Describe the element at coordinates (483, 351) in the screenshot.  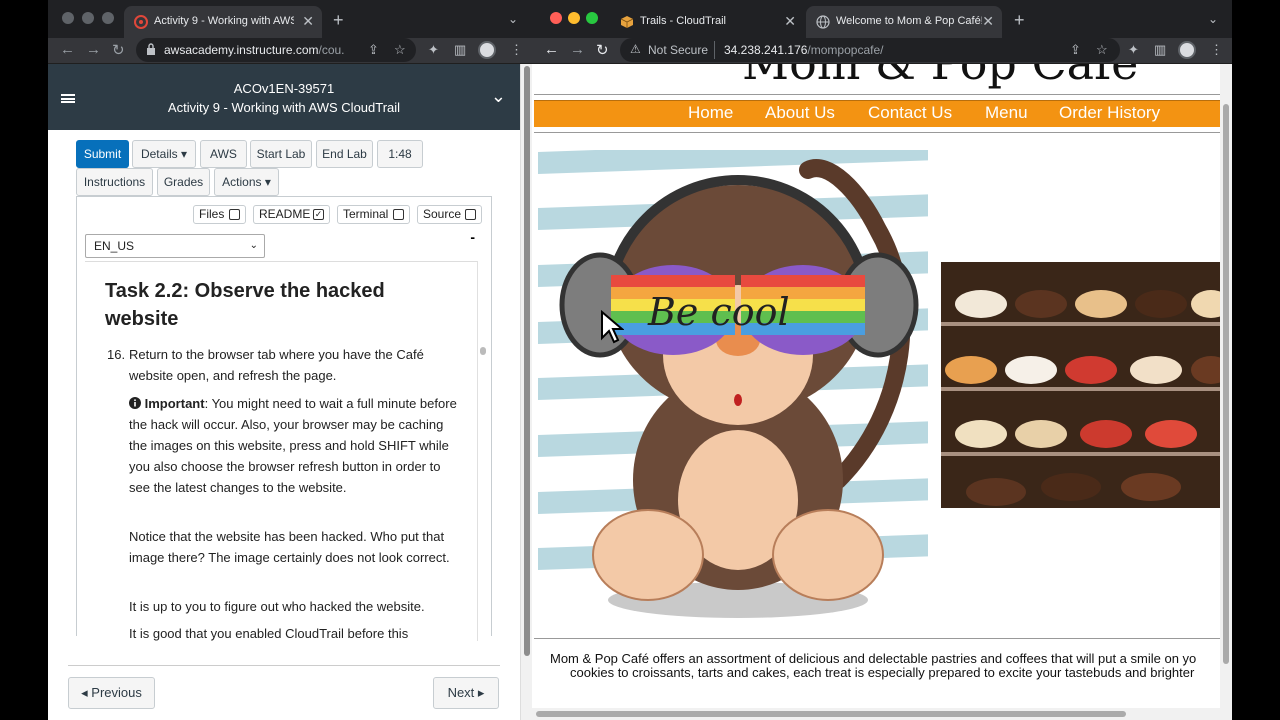
I see `readme-scroll-thumb` at that location.